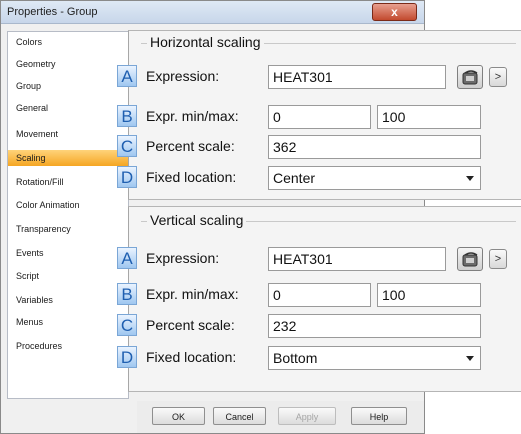 This screenshot has width=521, height=434. Describe the element at coordinates (379, 416) in the screenshot. I see `help-button: Help` at that location.